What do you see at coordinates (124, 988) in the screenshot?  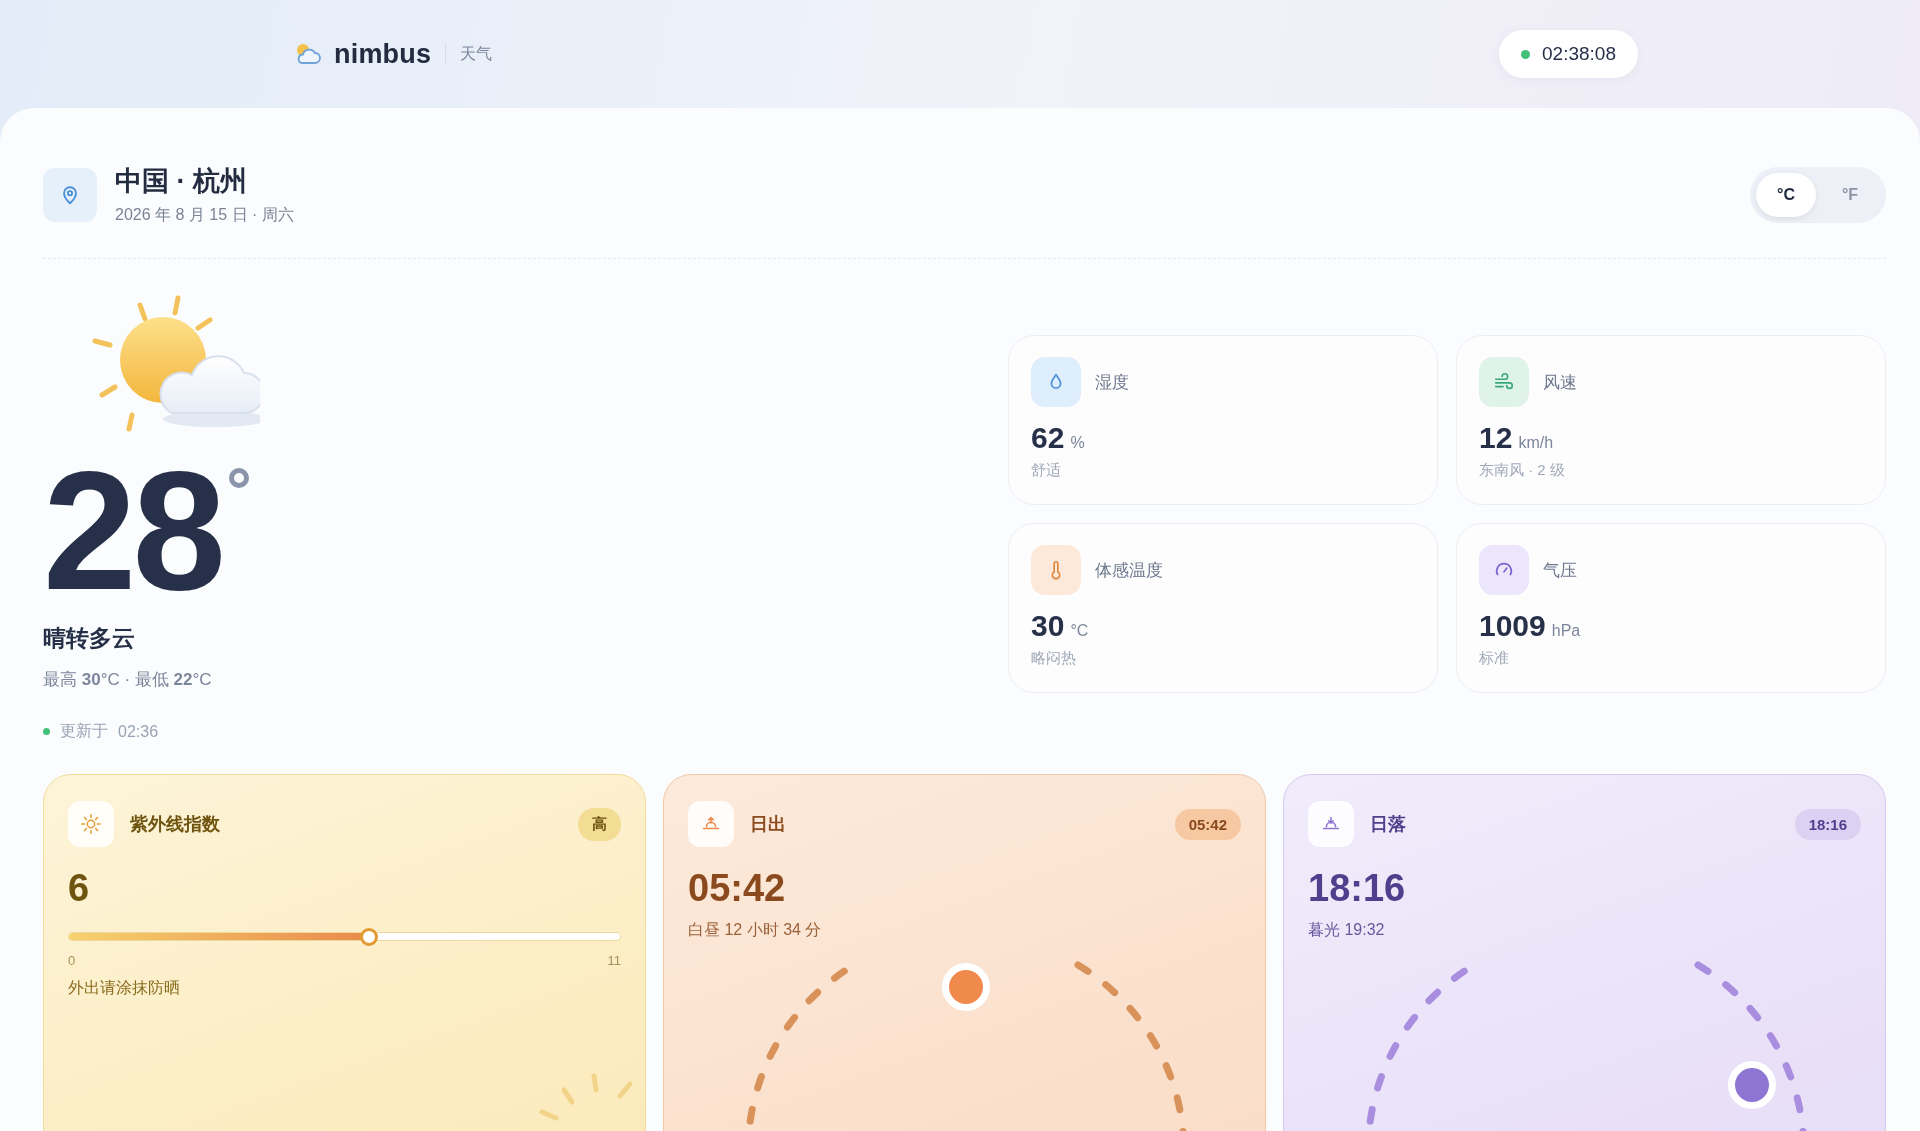 I see `uv-advice: 外出请涂抹防晒` at bounding box center [124, 988].